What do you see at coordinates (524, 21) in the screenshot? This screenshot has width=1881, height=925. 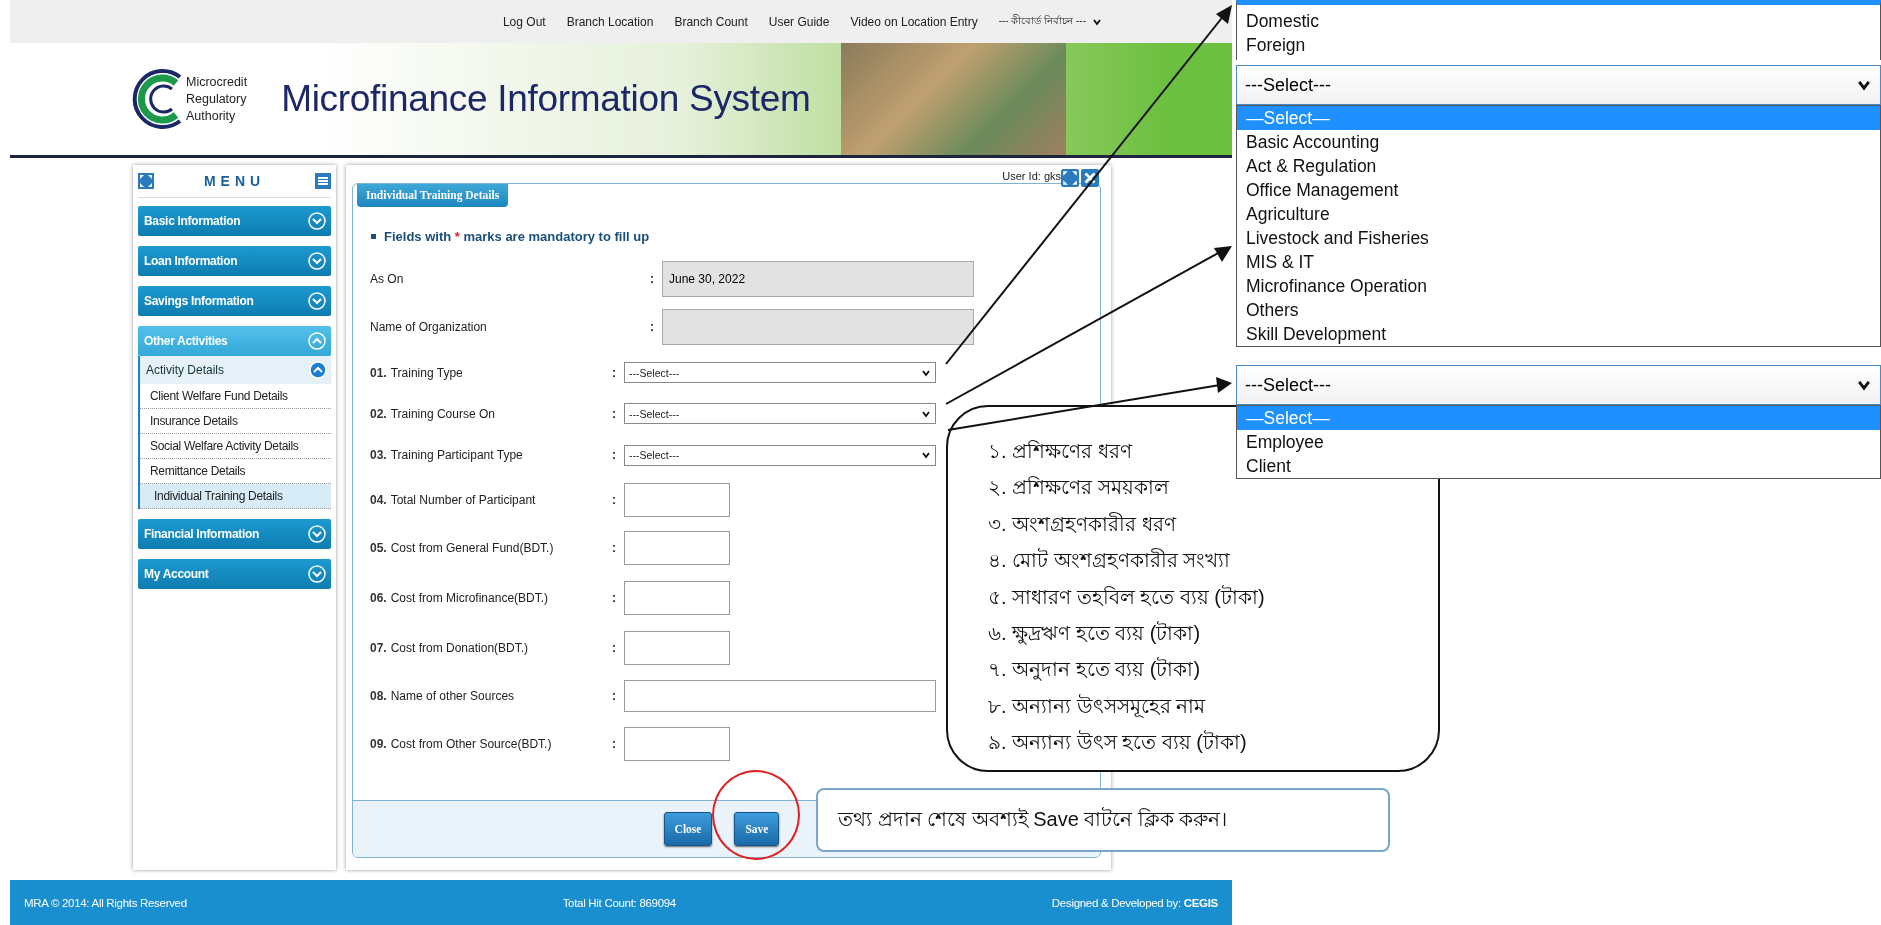 I see `nav-link: Log Out` at bounding box center [524, 21].